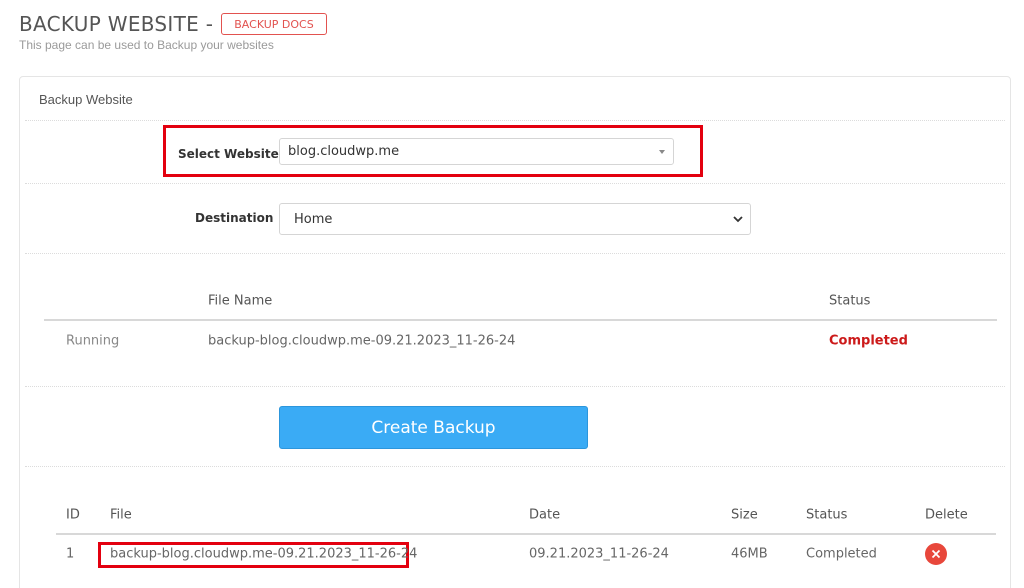 This screenshot has height=588, width=1024. What do you see at coordinates (73, 515) in the screenshot?
I see `header-id: ID` at bounding box center [73, 515].